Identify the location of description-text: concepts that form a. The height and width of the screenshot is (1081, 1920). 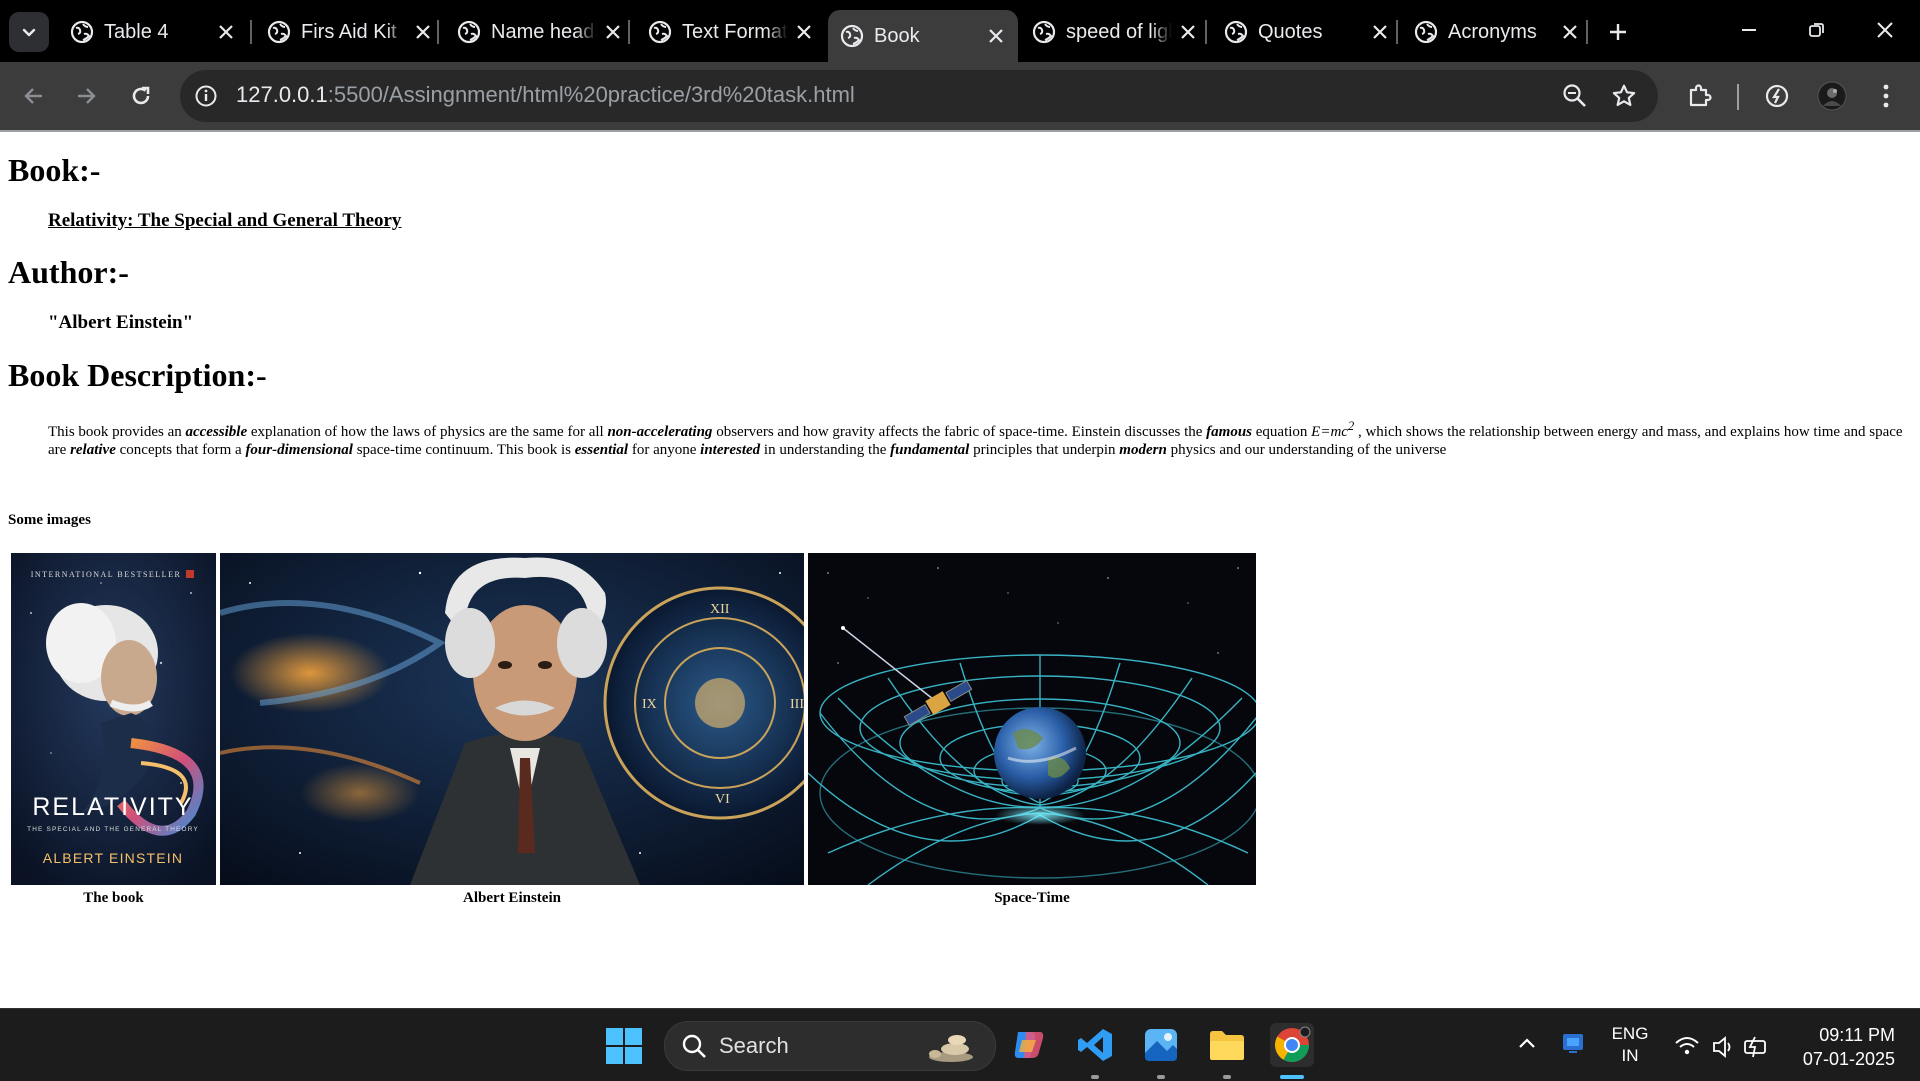
(180, 450).